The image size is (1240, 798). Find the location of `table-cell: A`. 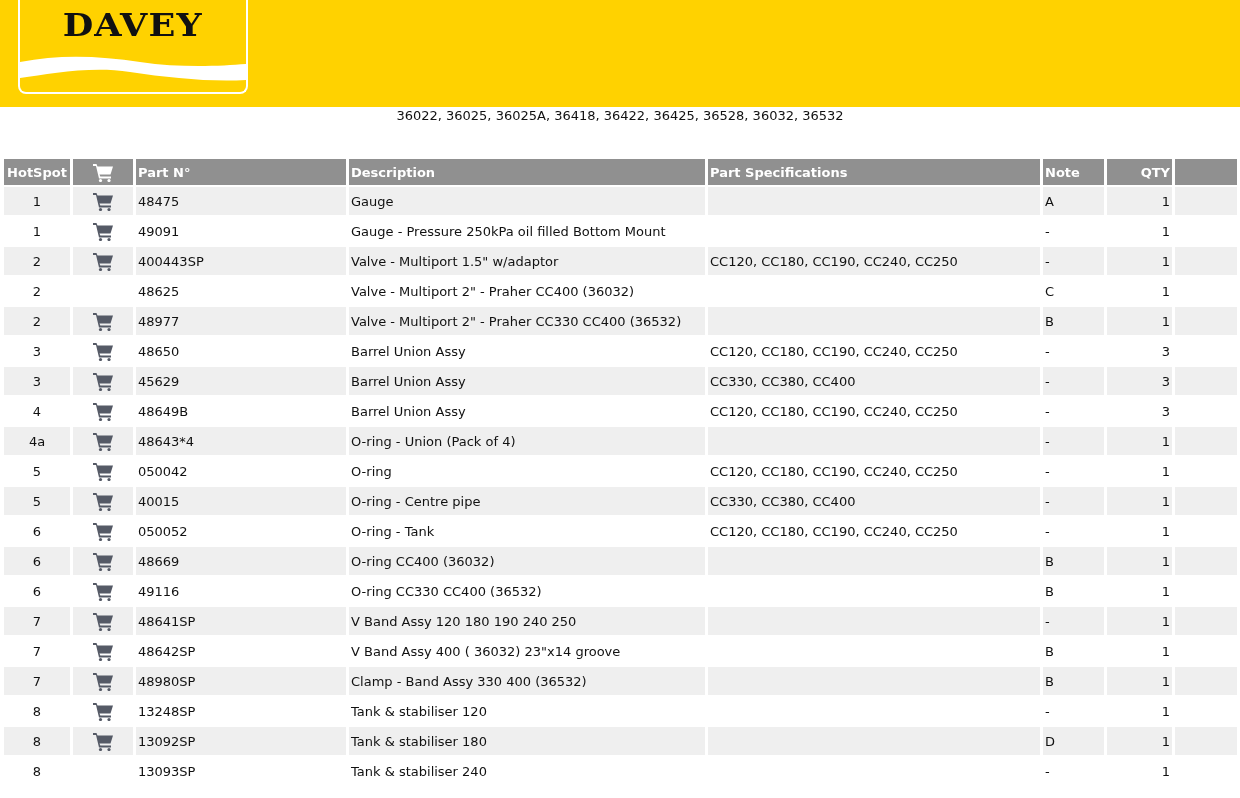

table-cell: A is located at coordinates (1073, 201).